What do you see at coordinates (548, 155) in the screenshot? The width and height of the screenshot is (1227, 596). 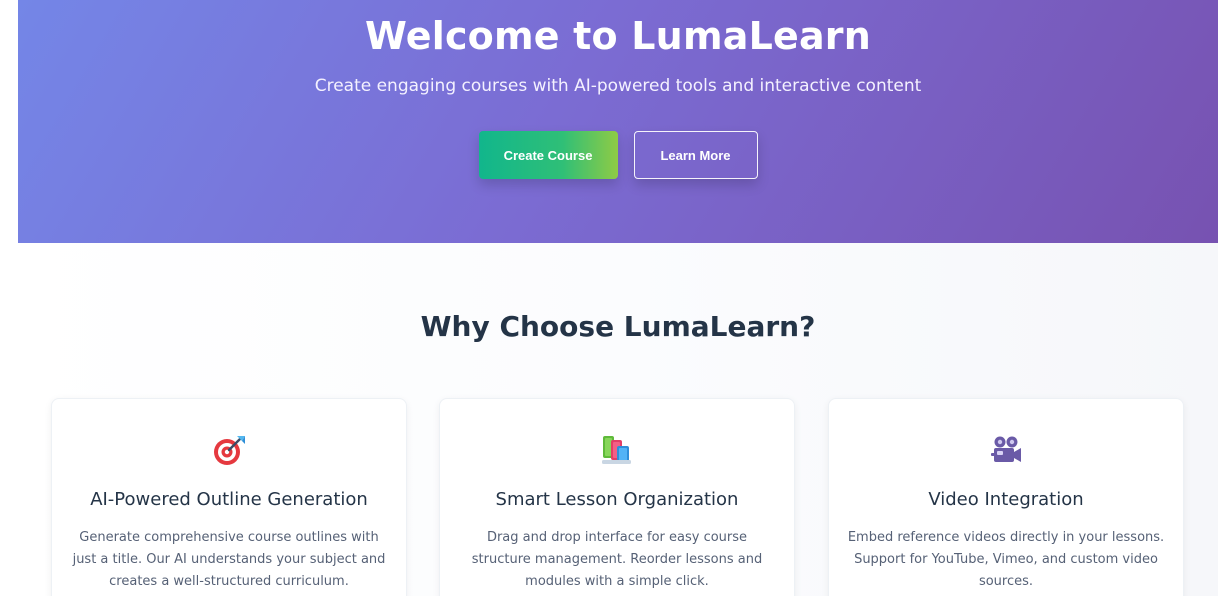 I see `create-course-button: Create Course` at bounding box center [548, 155].